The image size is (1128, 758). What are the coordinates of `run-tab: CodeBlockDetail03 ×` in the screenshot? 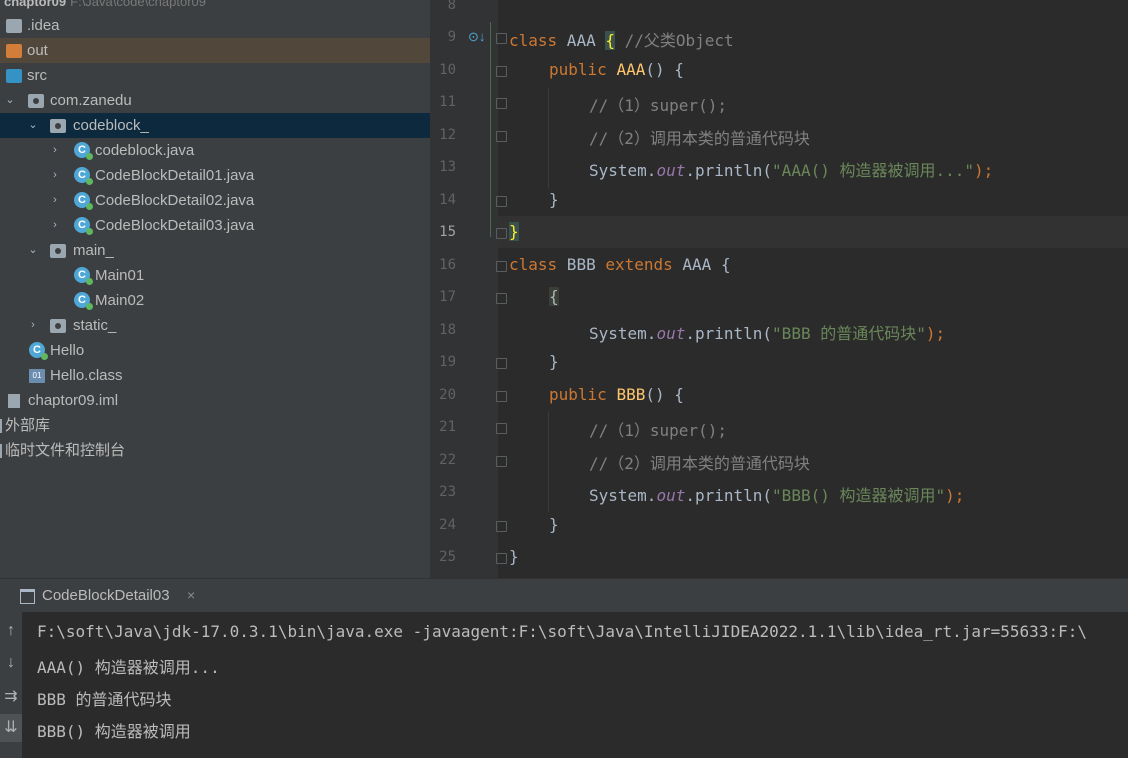 It's located at (102, 597).